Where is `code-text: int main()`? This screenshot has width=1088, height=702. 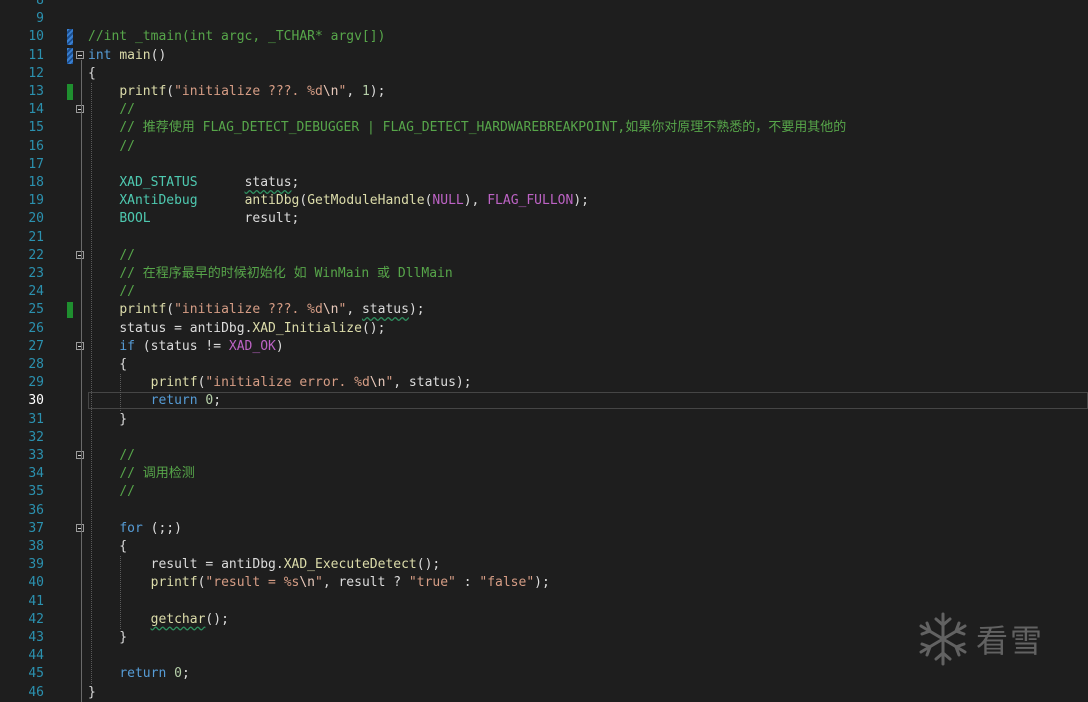 code-text: int main() is located at coordinates (127, 56).